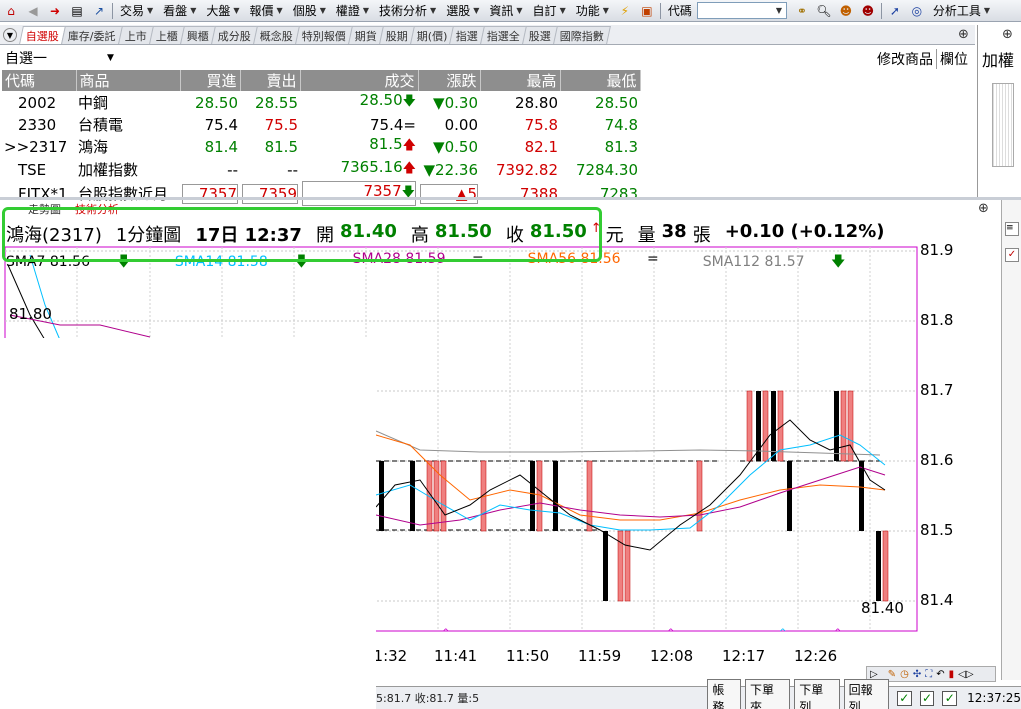 This screenshot has height=709, width=1021. I want to click on menu-watch: 看盤 ▼, so click(179, 11).